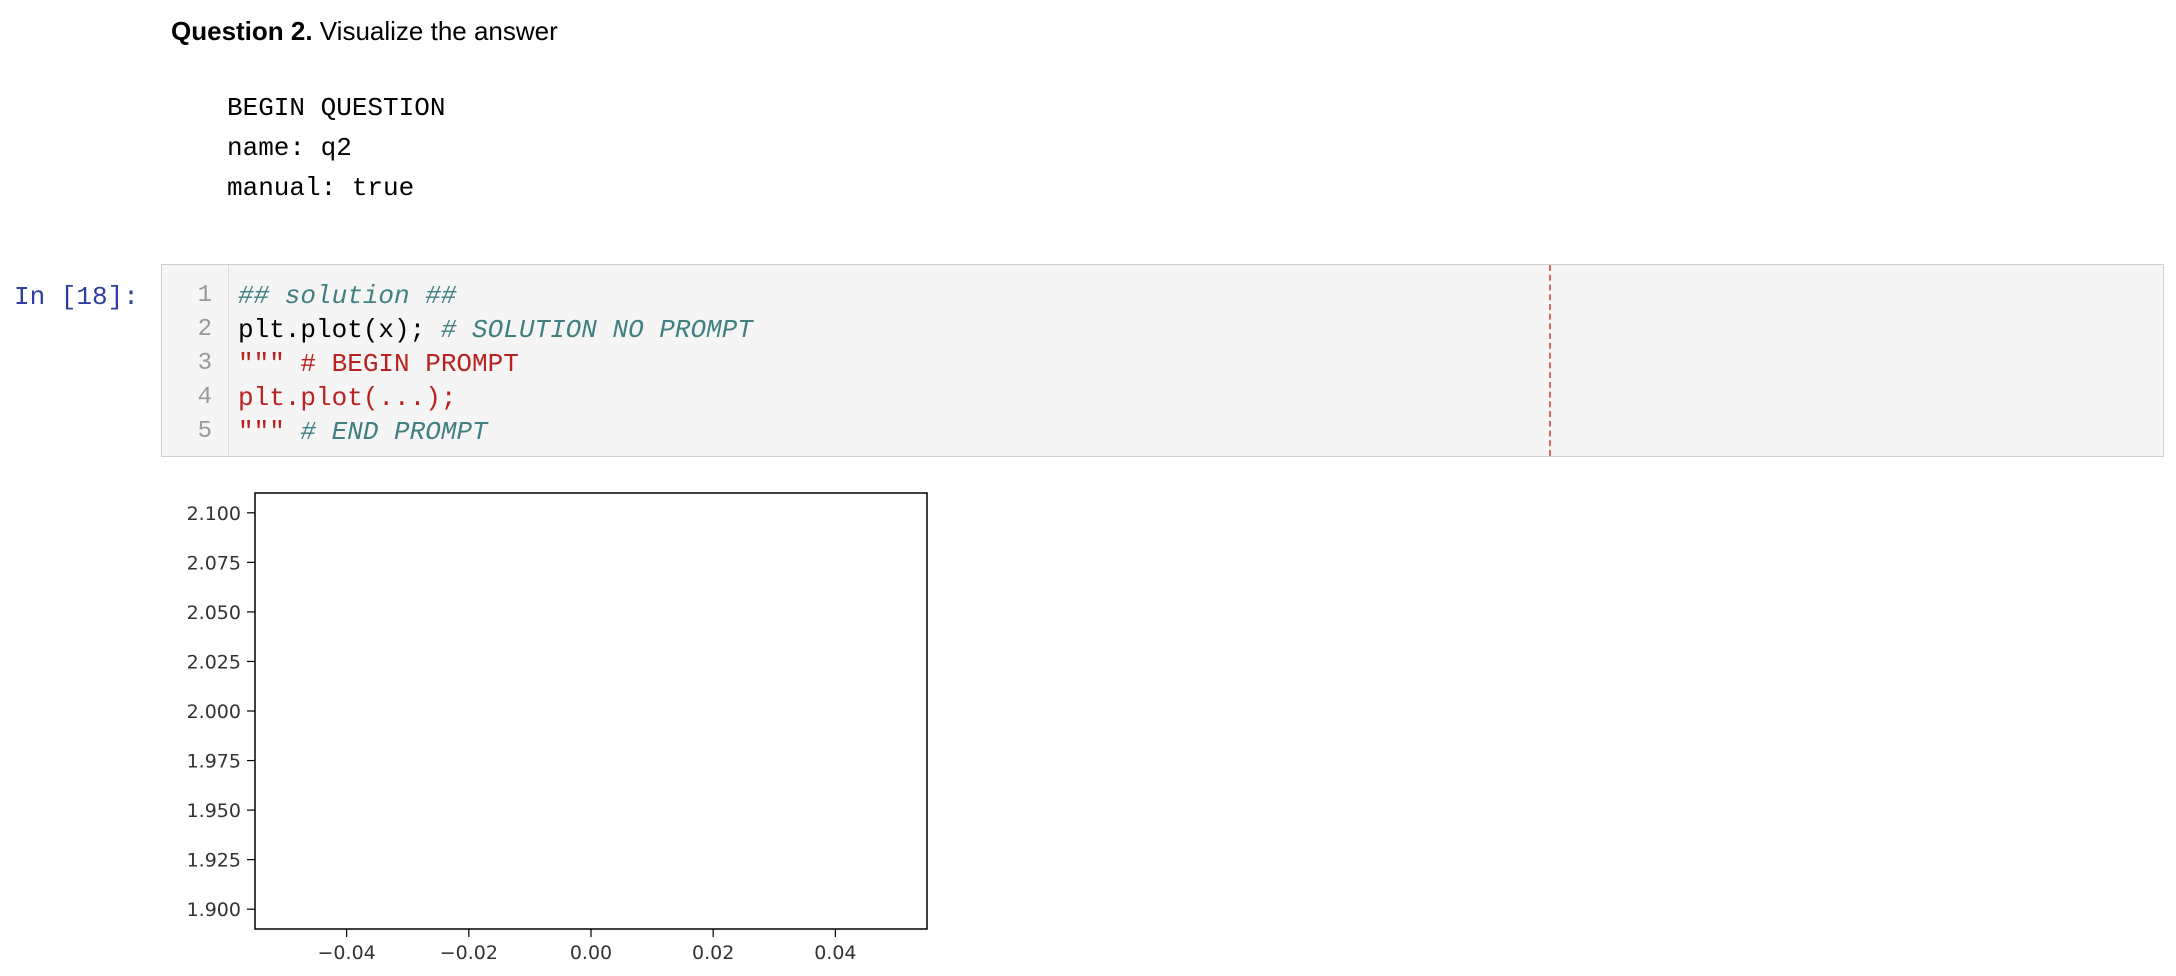  What do you see at coordinates (495, 432) in the screenshot?
I see `code-line: """ # END PROMPT` at bounding box center [495, 432].